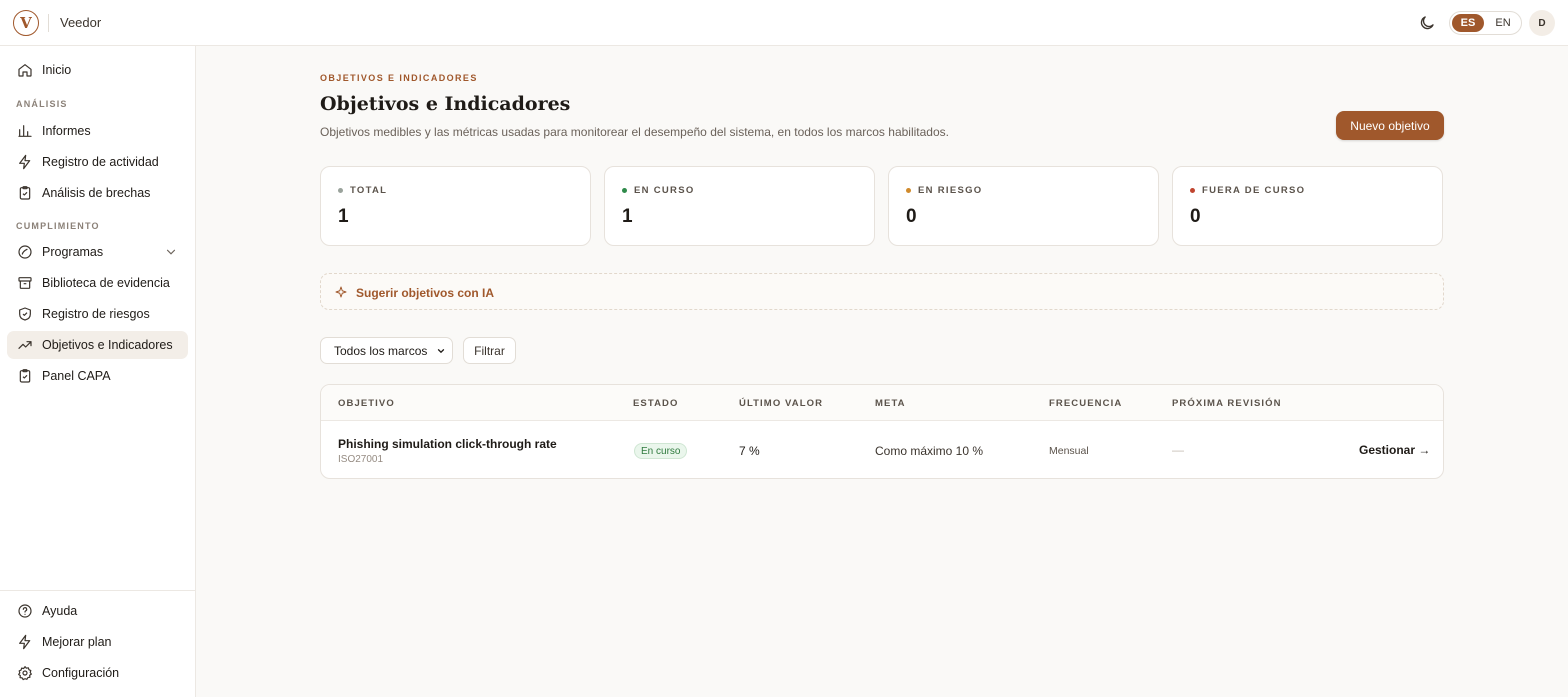  I want to click on column-header-status: ESTADO, so click(655, 403).